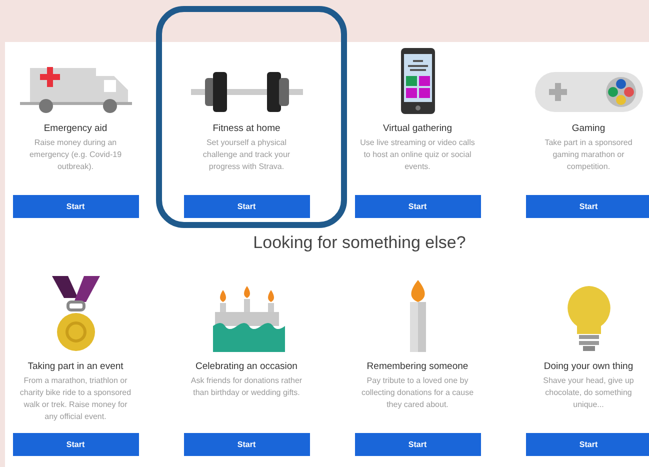  I want to click on card-description: Take part in a sponsored gaming marathon or competition., so click(589, 155).